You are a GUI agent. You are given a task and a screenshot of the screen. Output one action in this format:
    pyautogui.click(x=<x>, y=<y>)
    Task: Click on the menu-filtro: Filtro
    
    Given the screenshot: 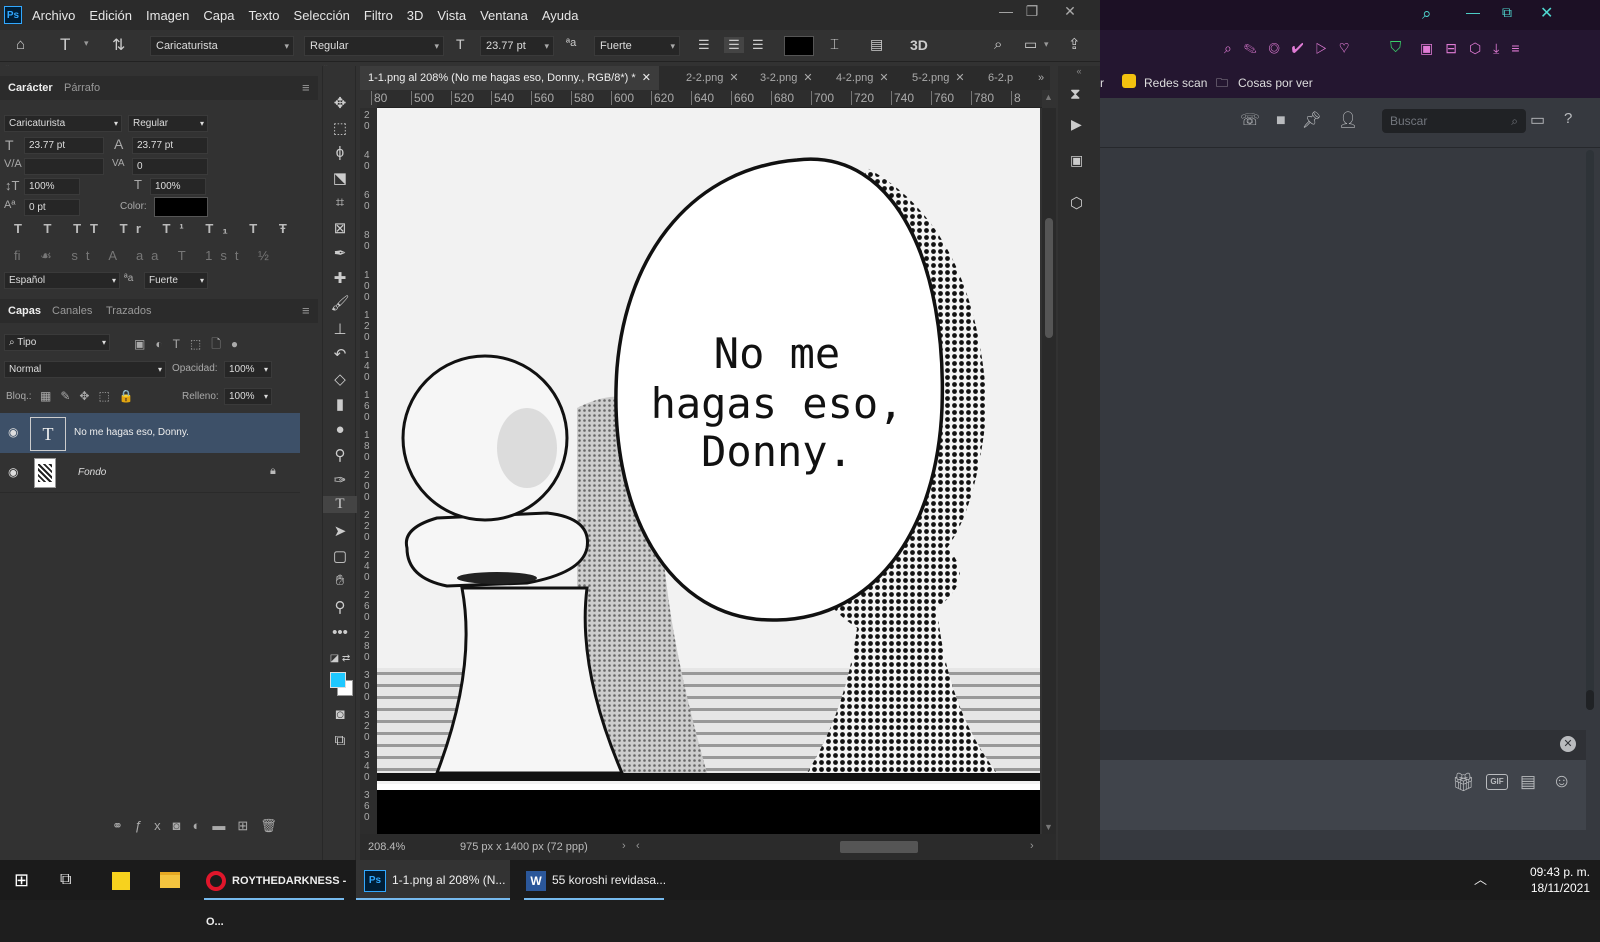 What is the action you would take?
    pyautogui.click(x=378, y=15)
    